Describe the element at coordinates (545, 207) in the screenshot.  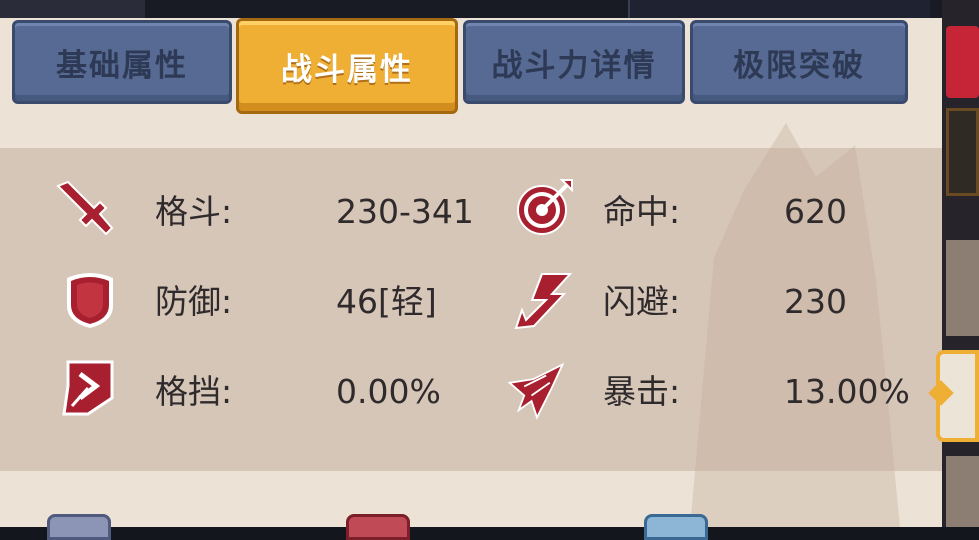
I see `target-icon` at that location.